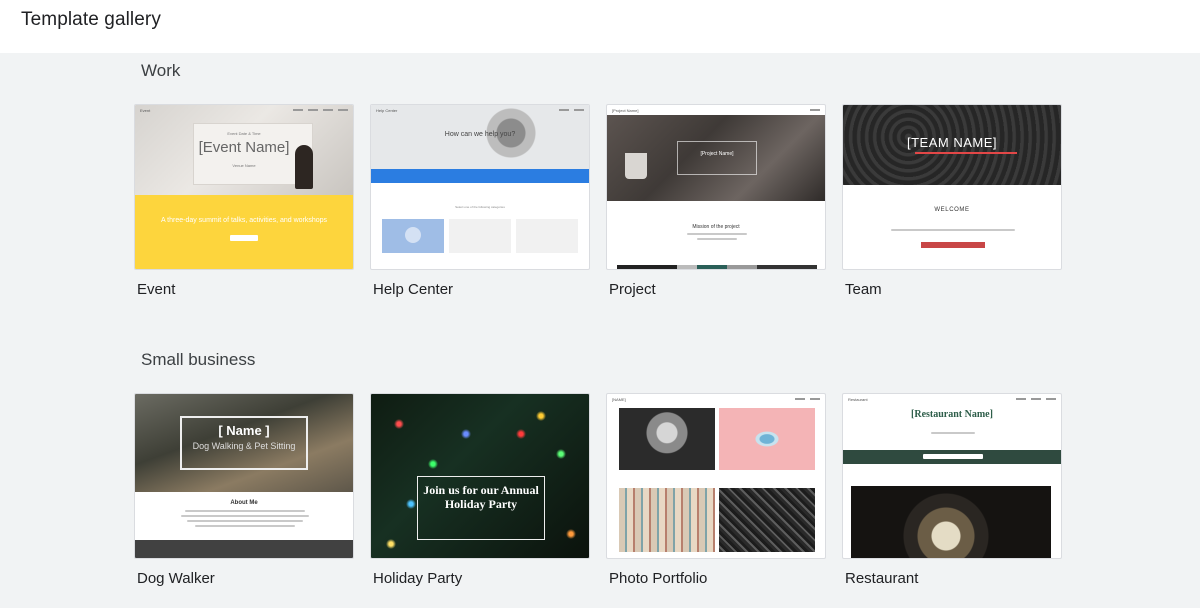 The height and width of the screenshot is (608, 1200). What do you see at coordinates (658, 578) in the screenshot?
I see `template-label: Photo Portfolio` at bounding box center [658, 578].